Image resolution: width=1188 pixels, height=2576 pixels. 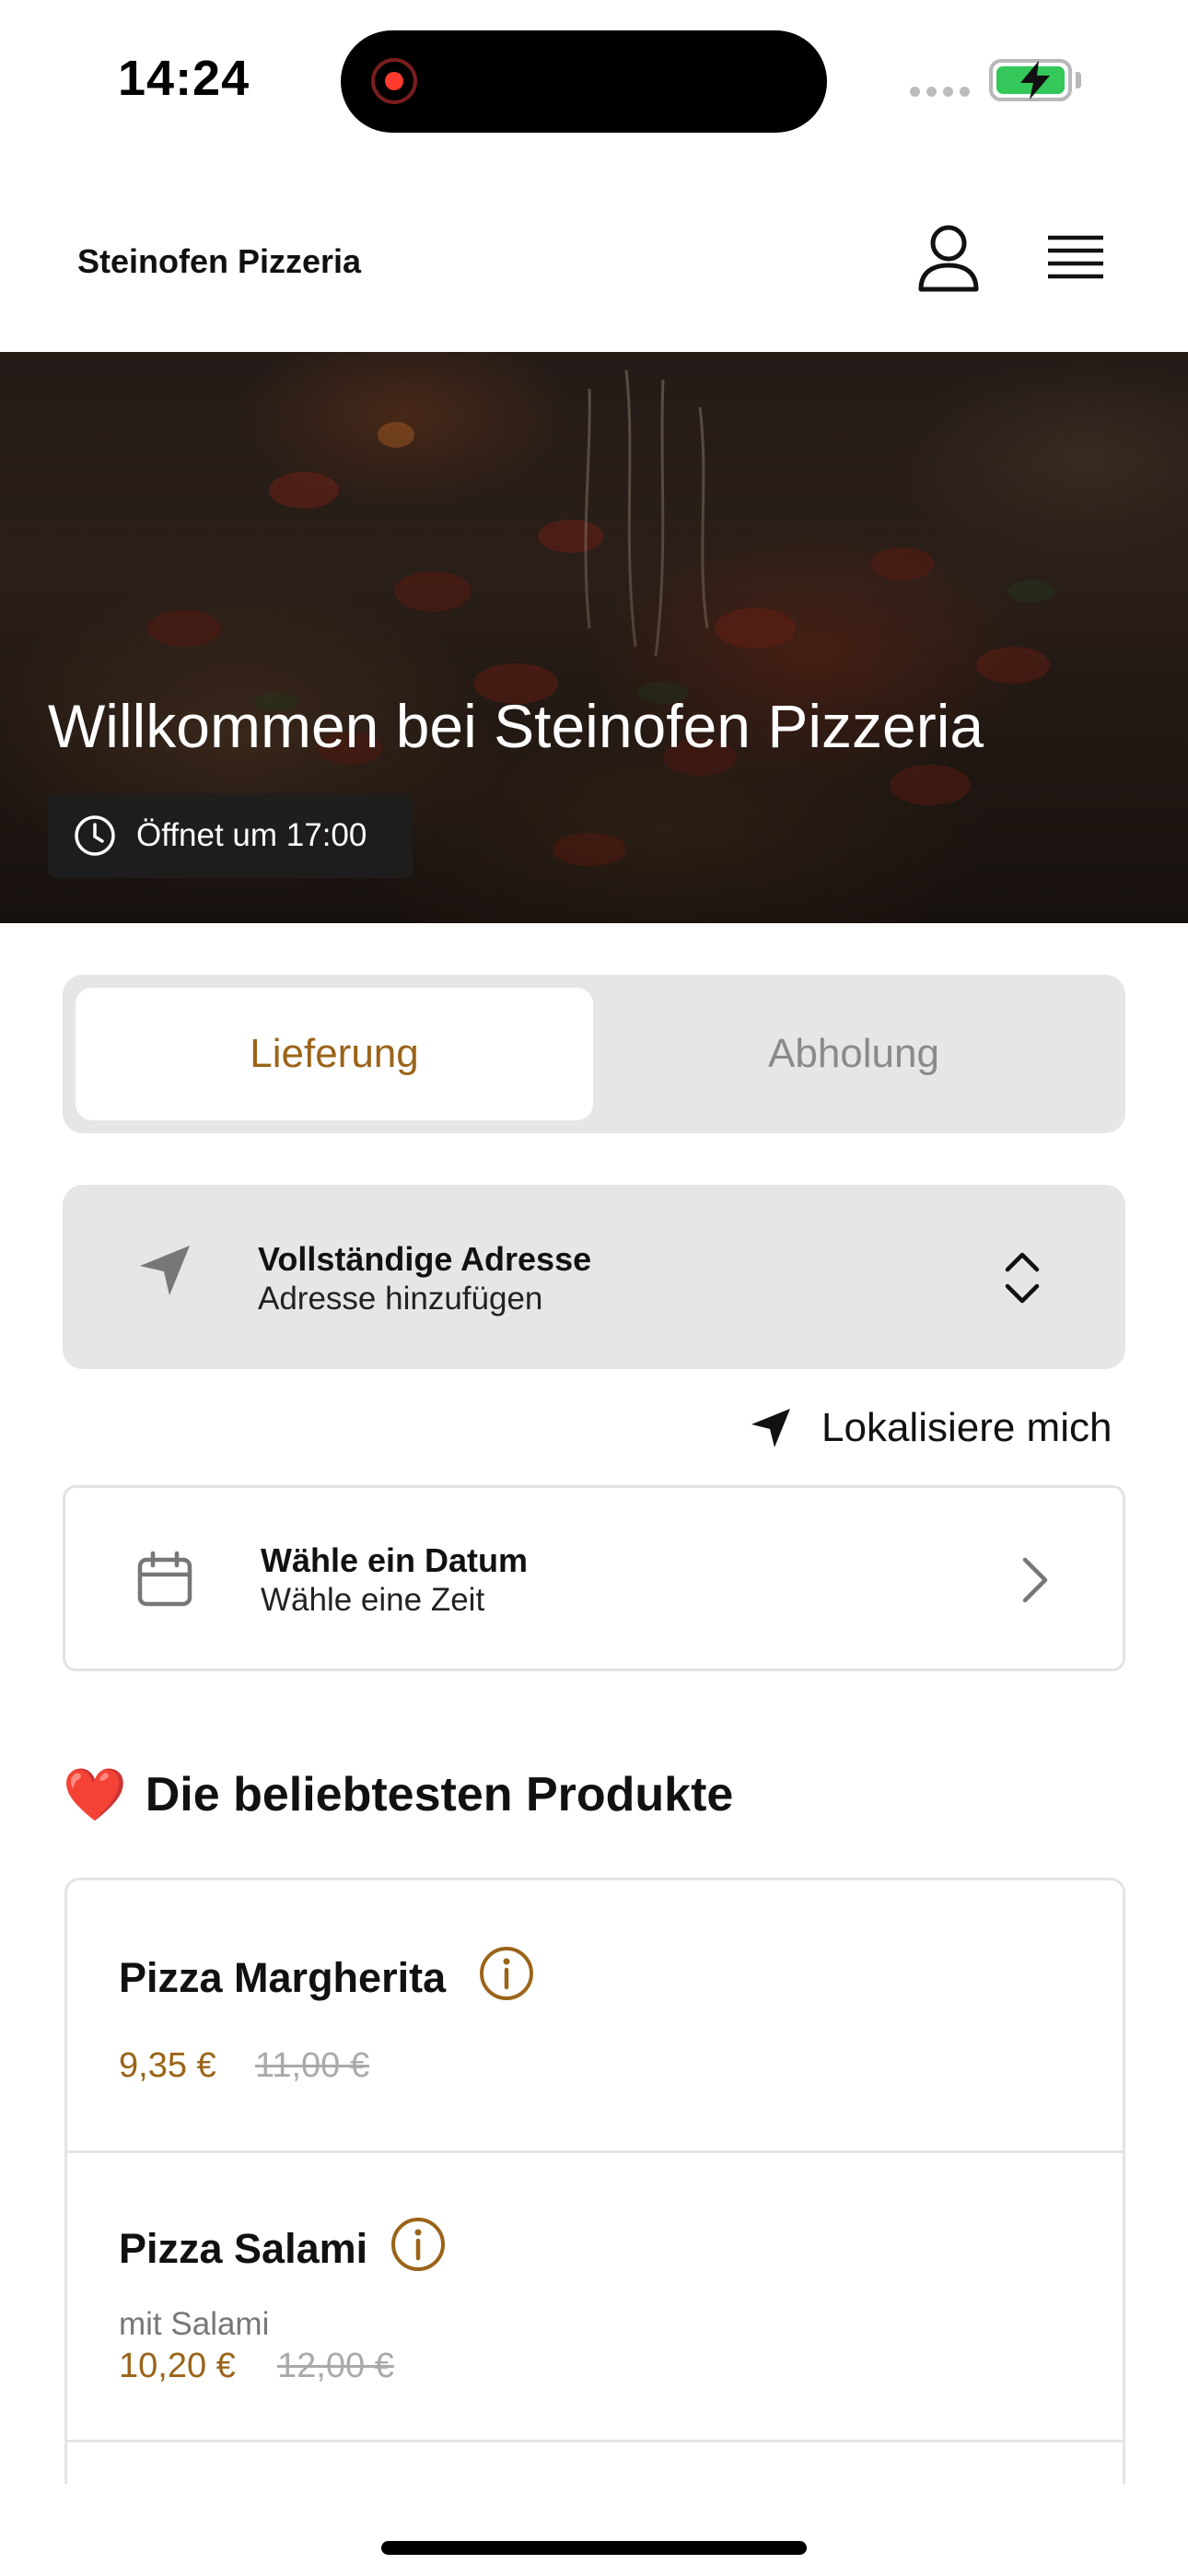 I want to click on navigation-arrow-icon, so click(x=165, y=1270).